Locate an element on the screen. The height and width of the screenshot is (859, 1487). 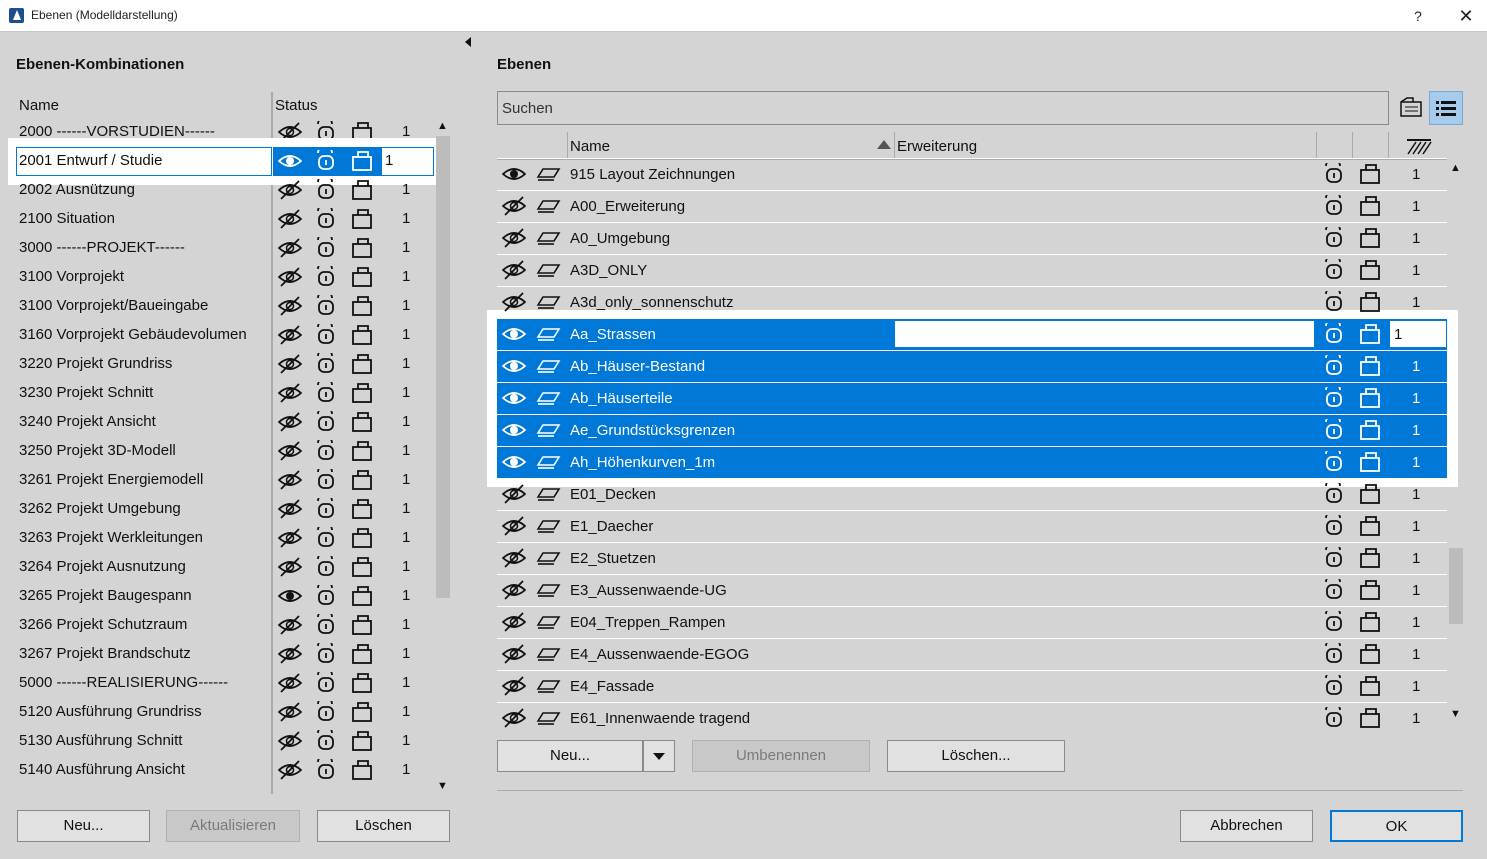
cancel-button: Abbrechen is located at coordinates (1246, 826).